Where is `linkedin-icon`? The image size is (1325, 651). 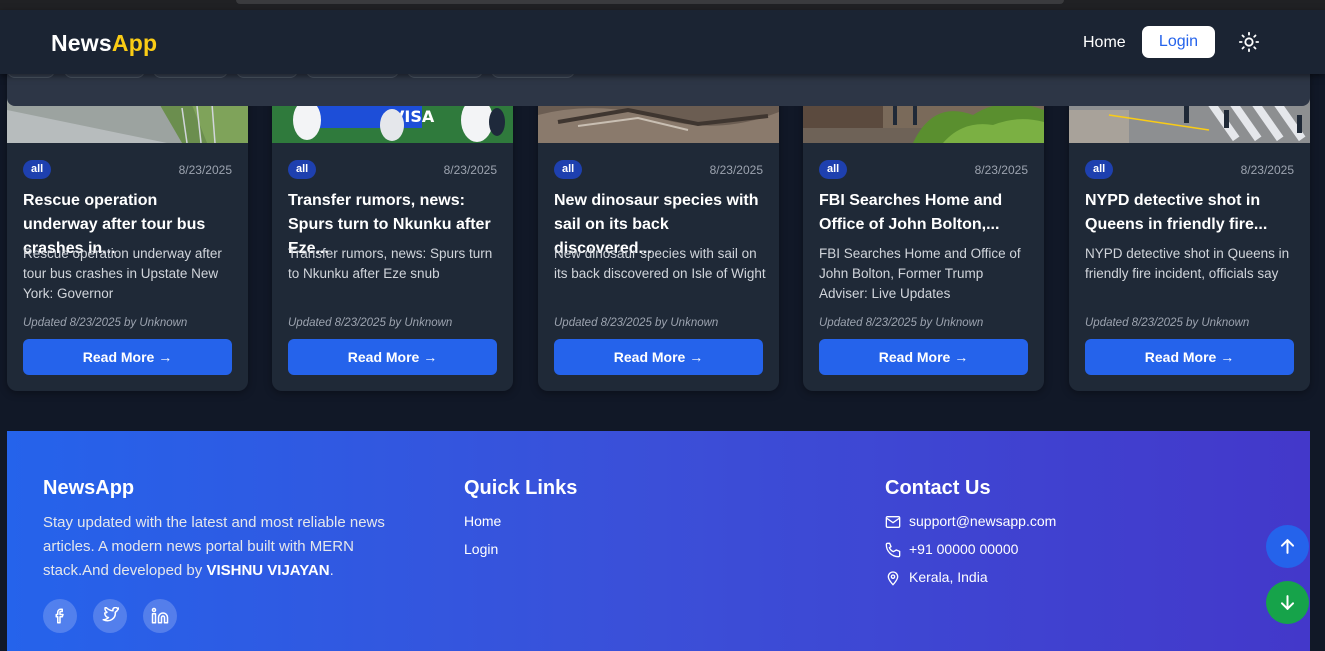 linkedin-icon is located at coordinates (160, 616).